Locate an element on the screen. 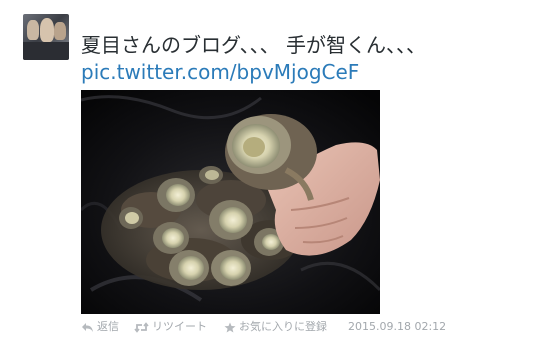 The width and height of the screenshot is (552, 356). favorite-button: お気に入りに登録 is located at coordinates (275, 327).